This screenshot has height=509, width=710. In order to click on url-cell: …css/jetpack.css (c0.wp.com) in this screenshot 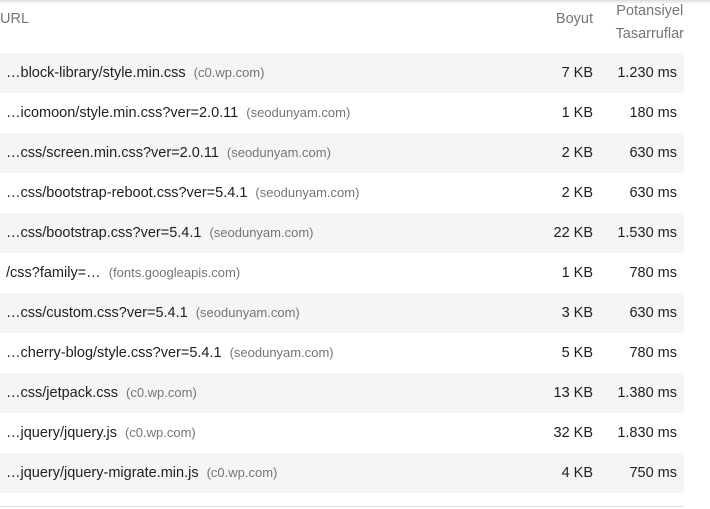, I will do `click(101, 393)`.